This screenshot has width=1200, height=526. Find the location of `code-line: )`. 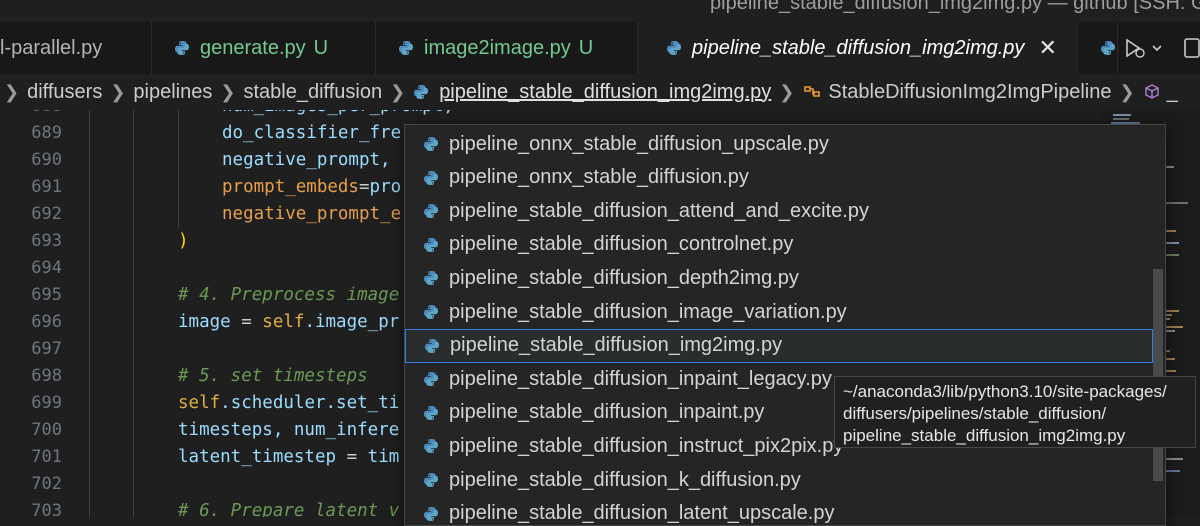

code-line: ) is located at coordinates (183, 241).